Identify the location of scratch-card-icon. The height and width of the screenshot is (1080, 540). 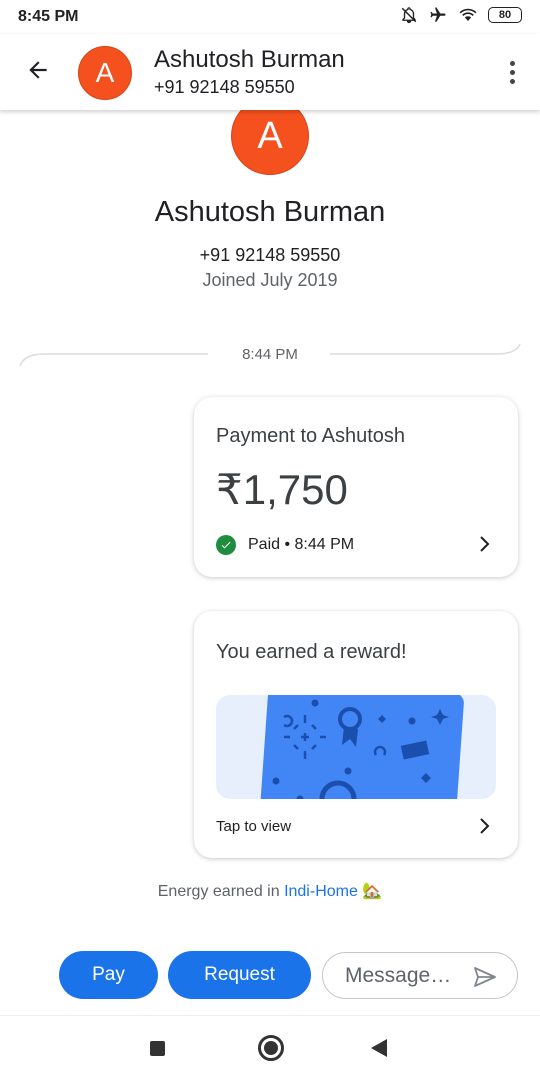
(356, 747).